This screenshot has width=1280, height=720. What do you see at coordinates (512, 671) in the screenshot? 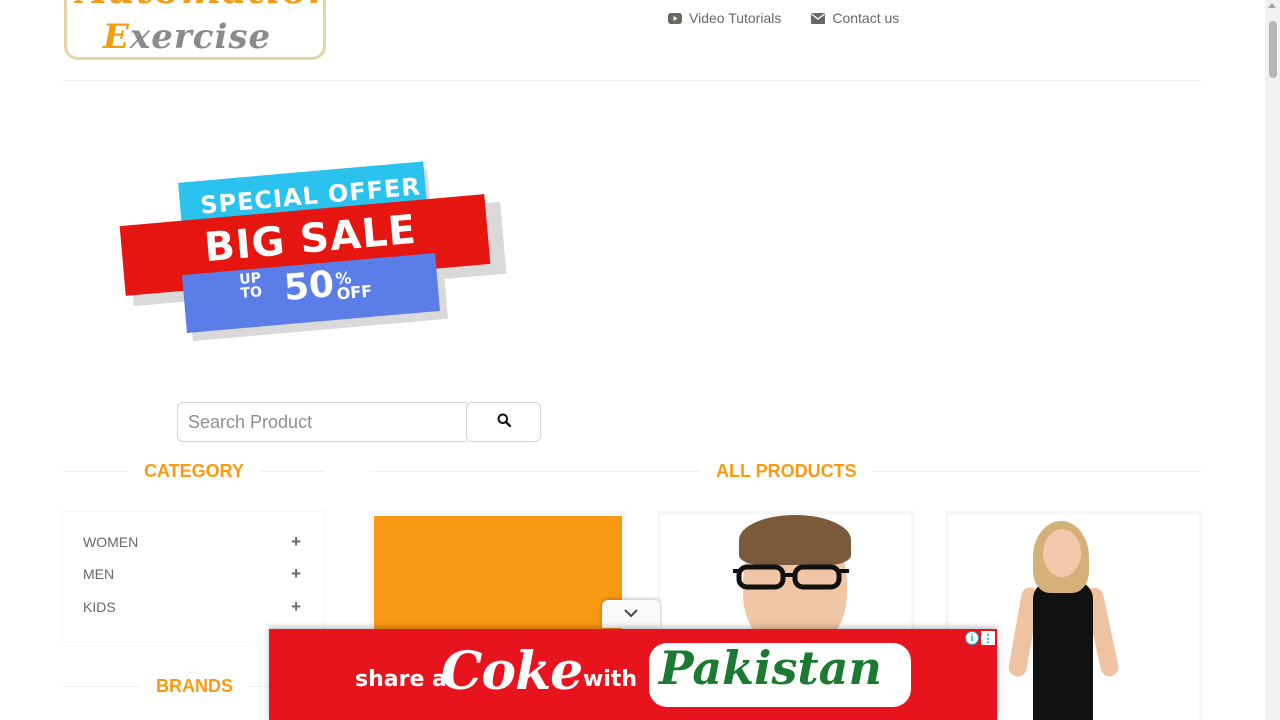
I see `ad-brand-text: Coke` at bounding box center [512, 671].